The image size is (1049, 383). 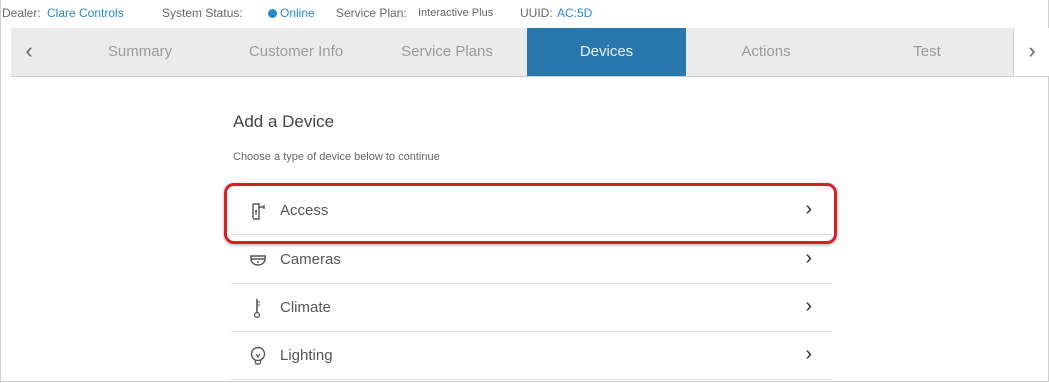 What do you see at coordinates (766, 52) in the screenshot?
I see `tab-actions: Actions` at bounding box center [766, 52].